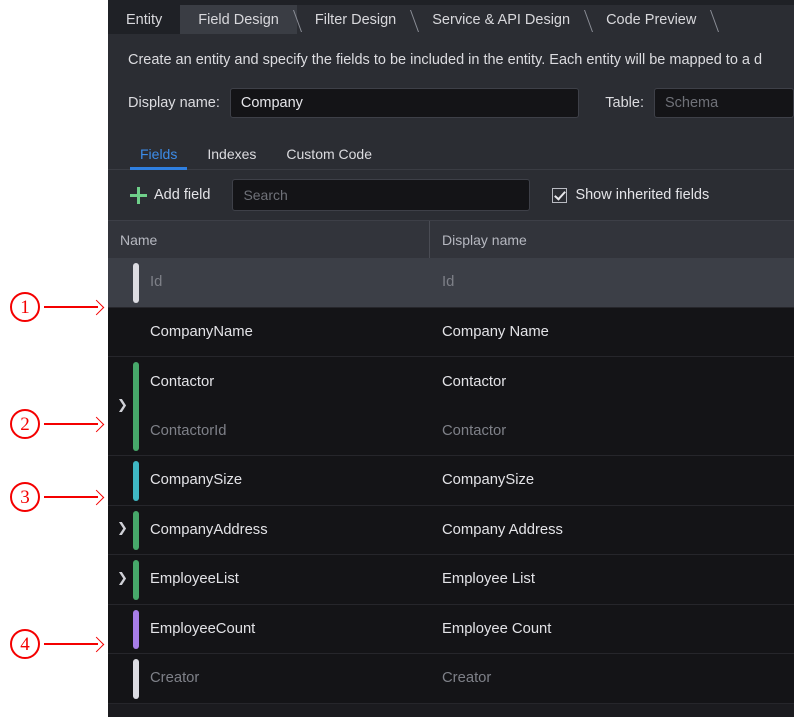 The height and width of the screenshot is (717, 794). Describe the element at coordinates (203, 628) in the screenshot. I see `cell-field-name: EmployeeCount` at that location.